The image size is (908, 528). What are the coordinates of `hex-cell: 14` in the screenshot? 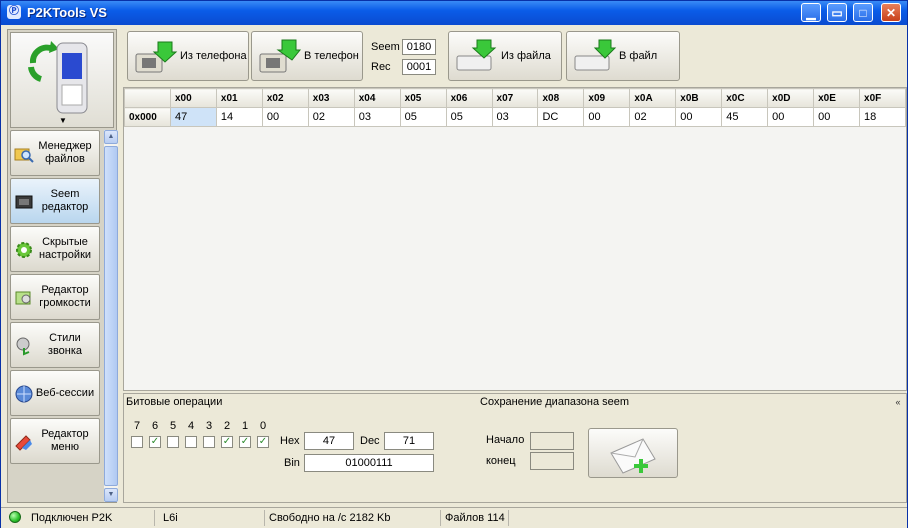 It's located at (239, 117).